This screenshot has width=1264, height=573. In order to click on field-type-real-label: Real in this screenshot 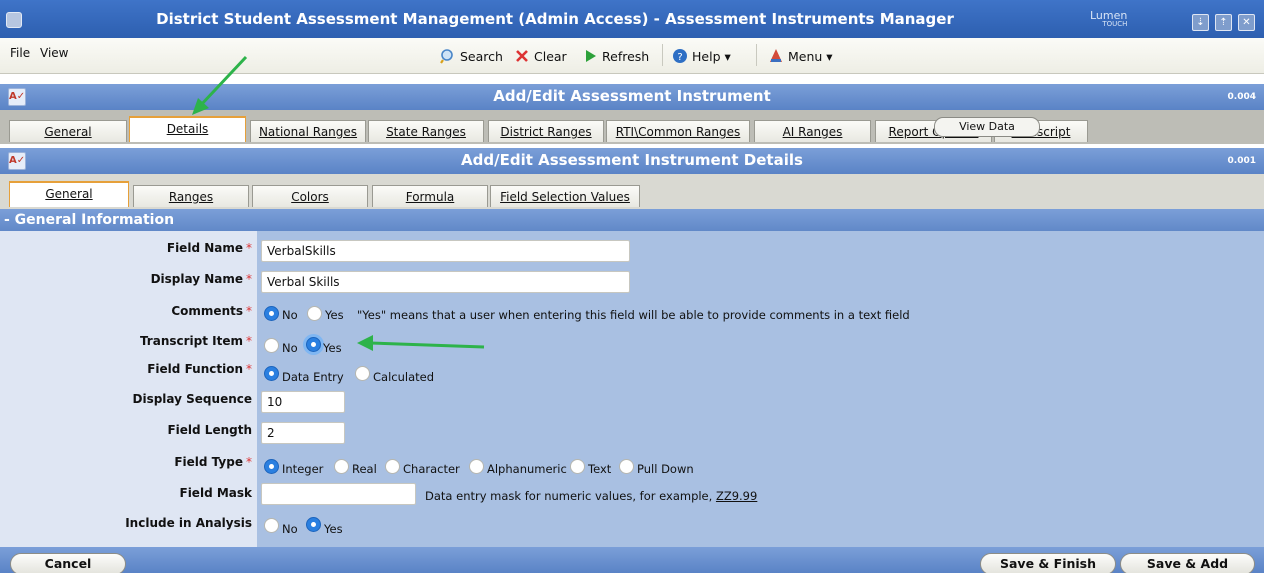, I will do `click(364, 469)`.